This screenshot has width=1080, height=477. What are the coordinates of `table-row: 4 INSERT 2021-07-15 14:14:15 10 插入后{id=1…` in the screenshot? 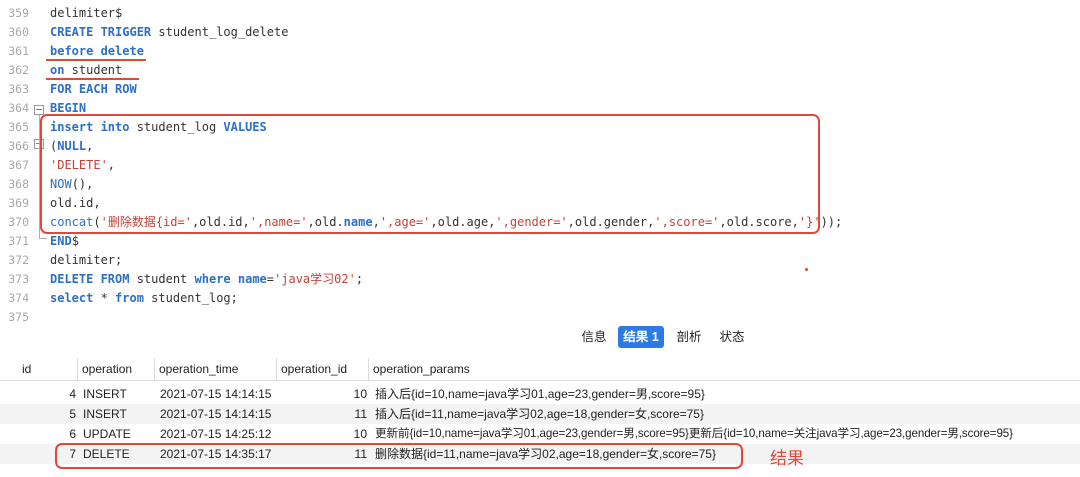 It's located at (540, 394).